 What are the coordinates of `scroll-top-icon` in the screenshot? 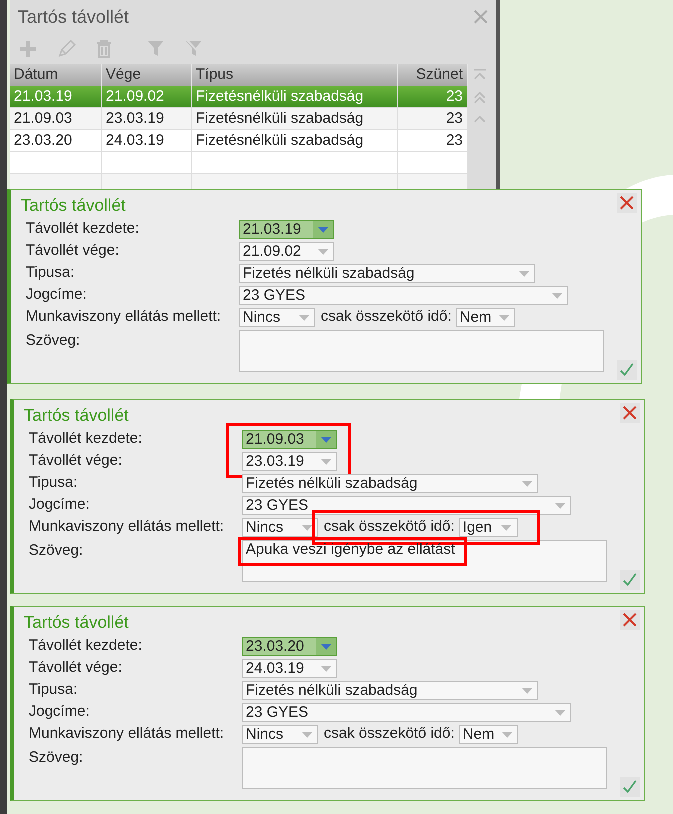 It's located at (480, 75).